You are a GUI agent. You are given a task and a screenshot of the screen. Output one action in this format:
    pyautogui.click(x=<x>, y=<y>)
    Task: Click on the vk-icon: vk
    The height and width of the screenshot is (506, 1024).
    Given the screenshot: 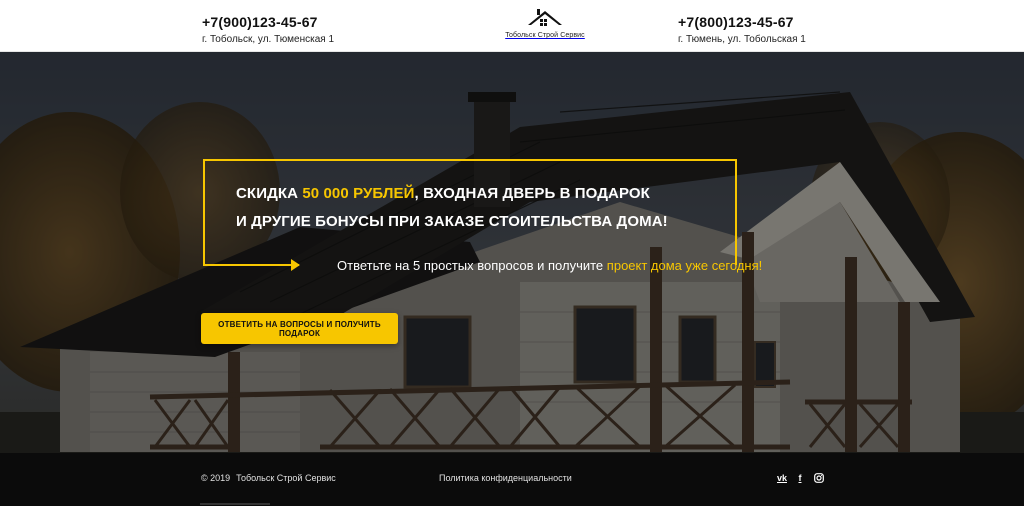 What is the action you would take?
    pyautogui.click(x=782, y=478)
    